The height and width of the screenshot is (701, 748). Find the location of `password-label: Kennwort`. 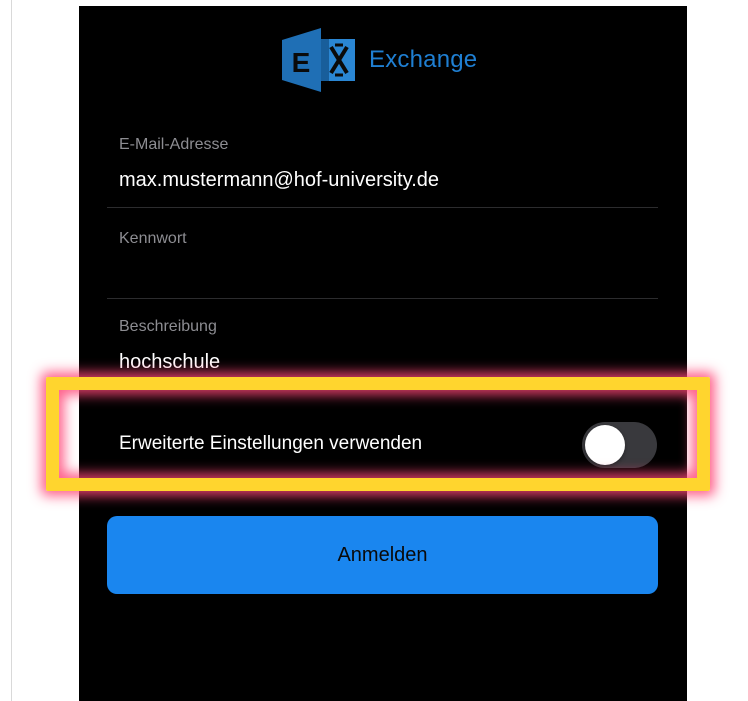

password-label: Kennwort is located at coordinates (153, 238).